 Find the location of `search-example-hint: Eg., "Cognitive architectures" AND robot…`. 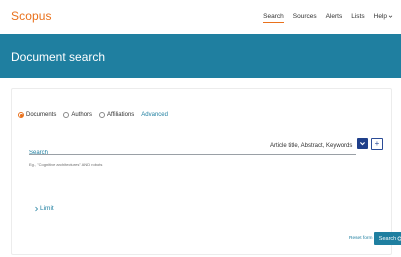

search-example-hint: Eg., "Cognitive architectures" AND robot… is located at coordinates (66, 164).